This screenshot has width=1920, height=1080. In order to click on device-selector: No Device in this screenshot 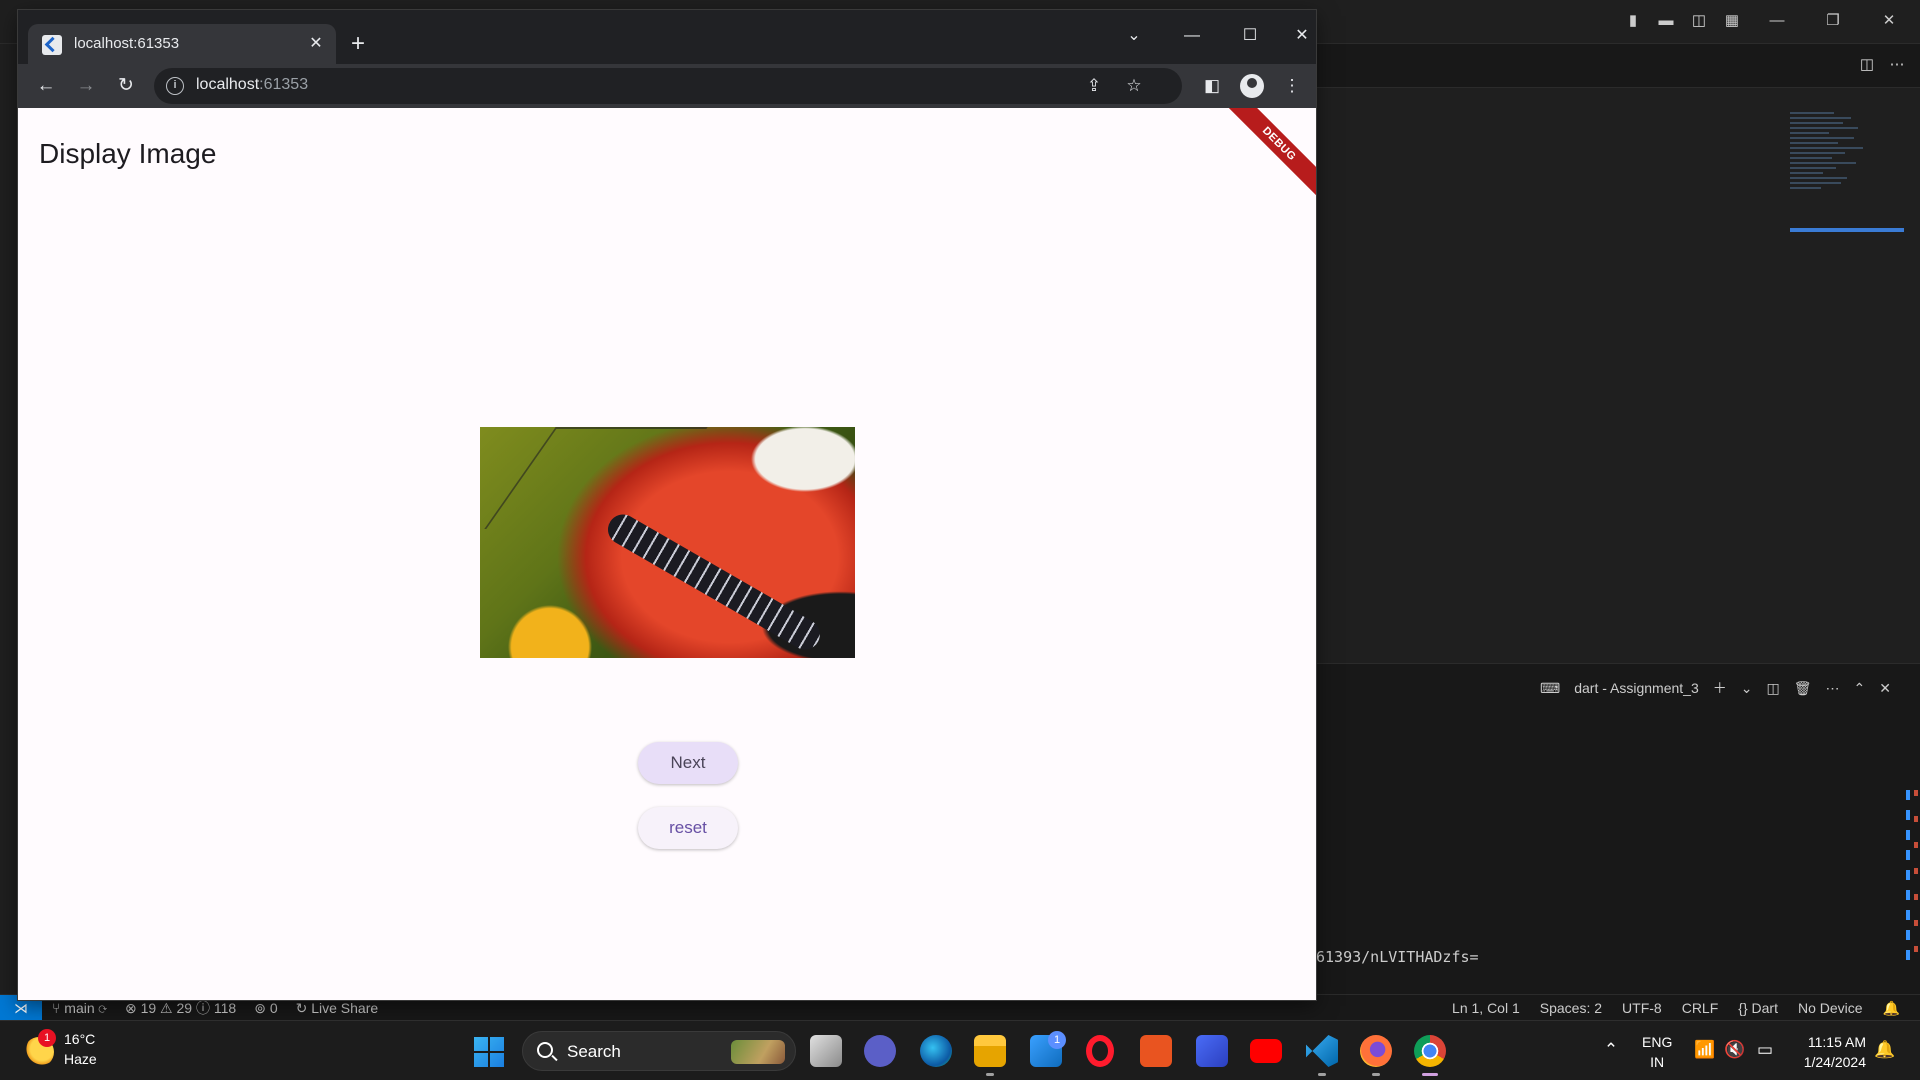, I will do `click(1830, 1008)`.